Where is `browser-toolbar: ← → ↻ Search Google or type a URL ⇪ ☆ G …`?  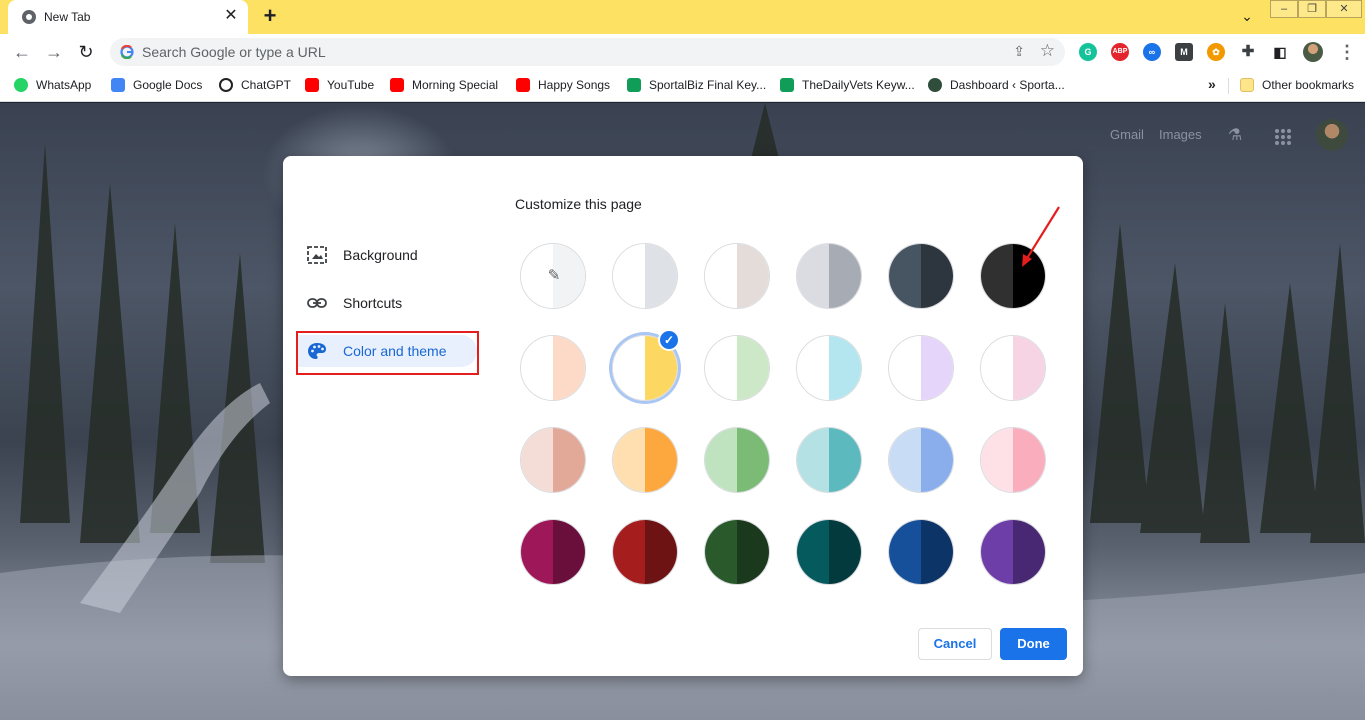
browser-toolbar: ← → ↻ Search Google or type a URL ⇪ ☆ G … is located at coordinates (682, 52).